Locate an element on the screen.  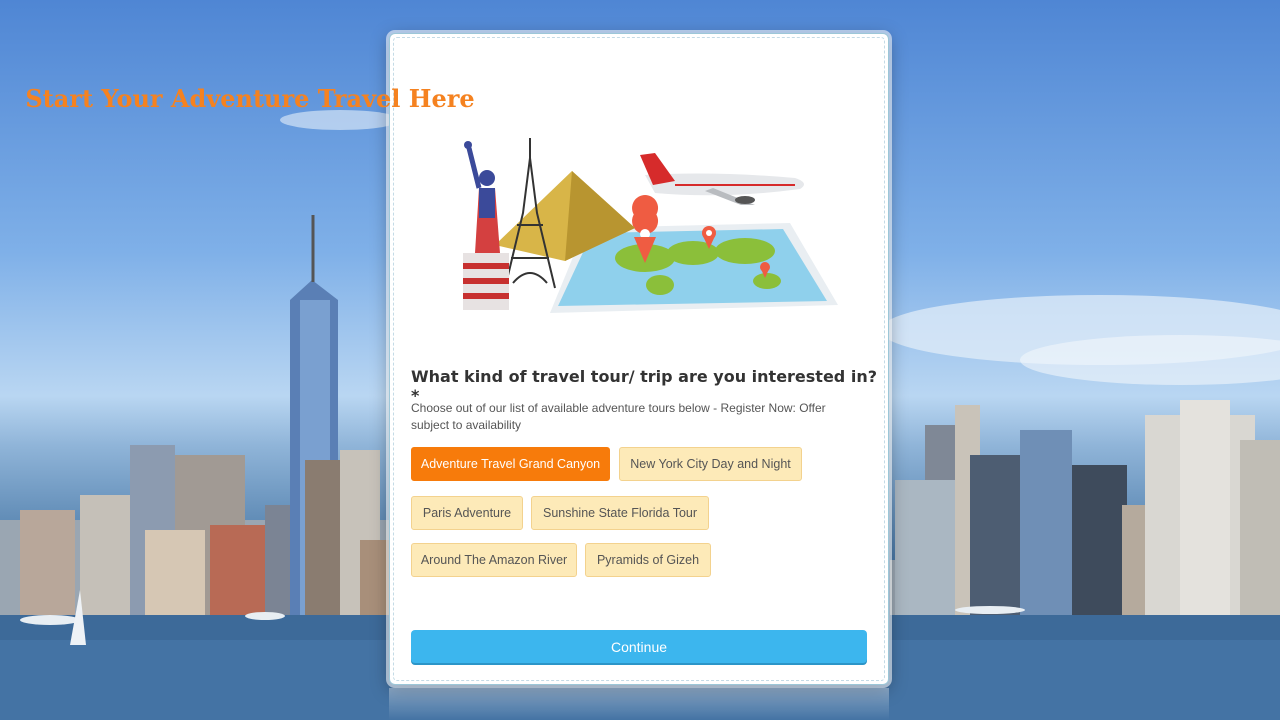
option-adventure-travel-grand-canyon: Adventure Travel Grand Canyon is located at coordinates (510, 464).